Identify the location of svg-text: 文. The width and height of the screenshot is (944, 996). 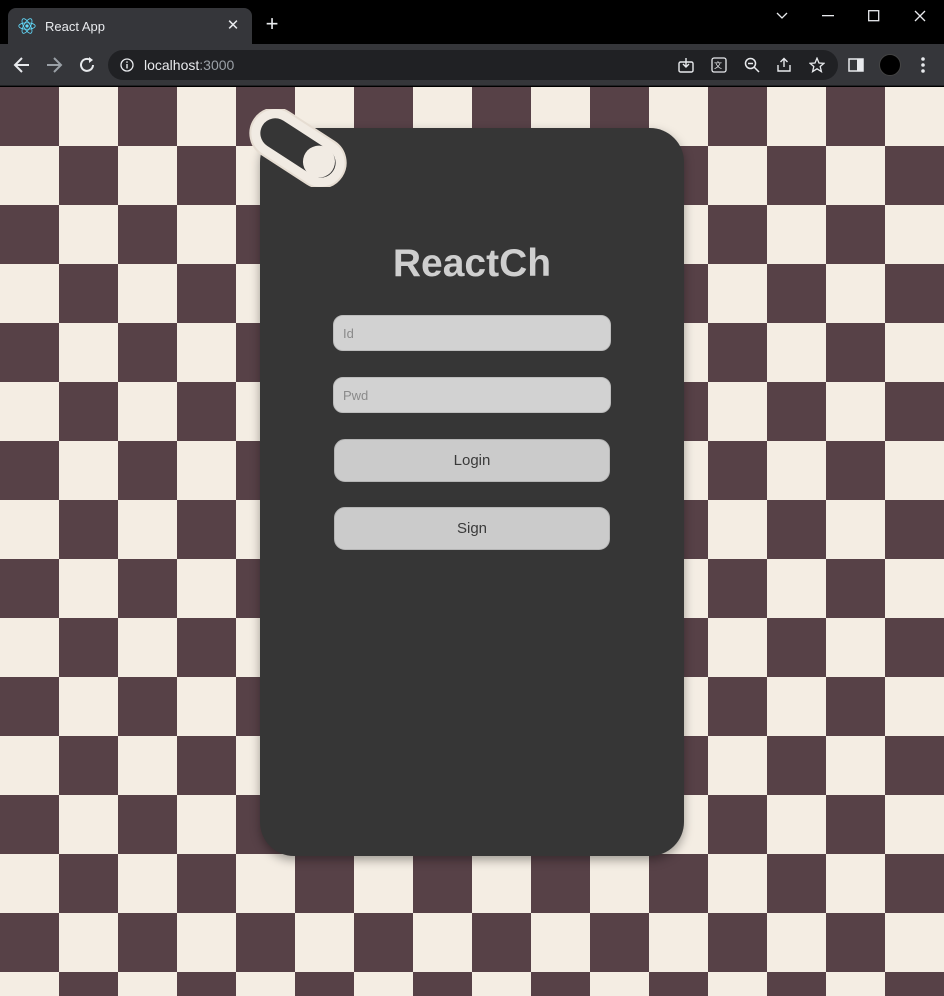
(718, 65).